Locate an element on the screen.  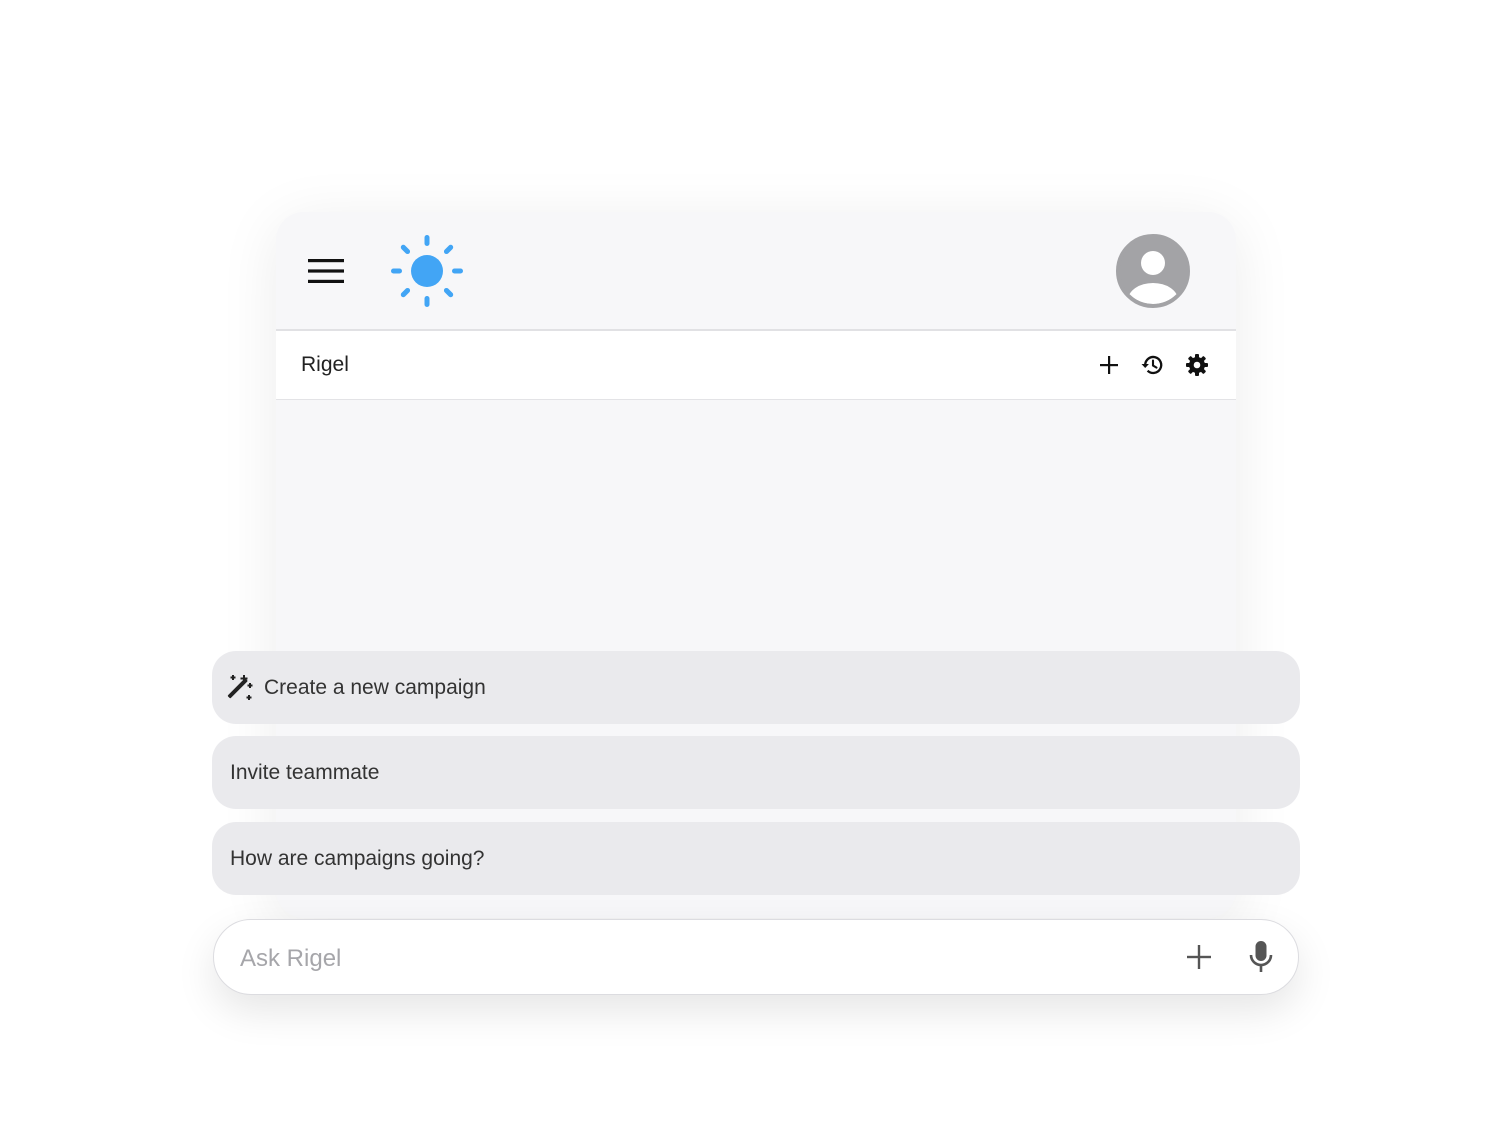
gear-icon is located at coordinates (1197, 365).